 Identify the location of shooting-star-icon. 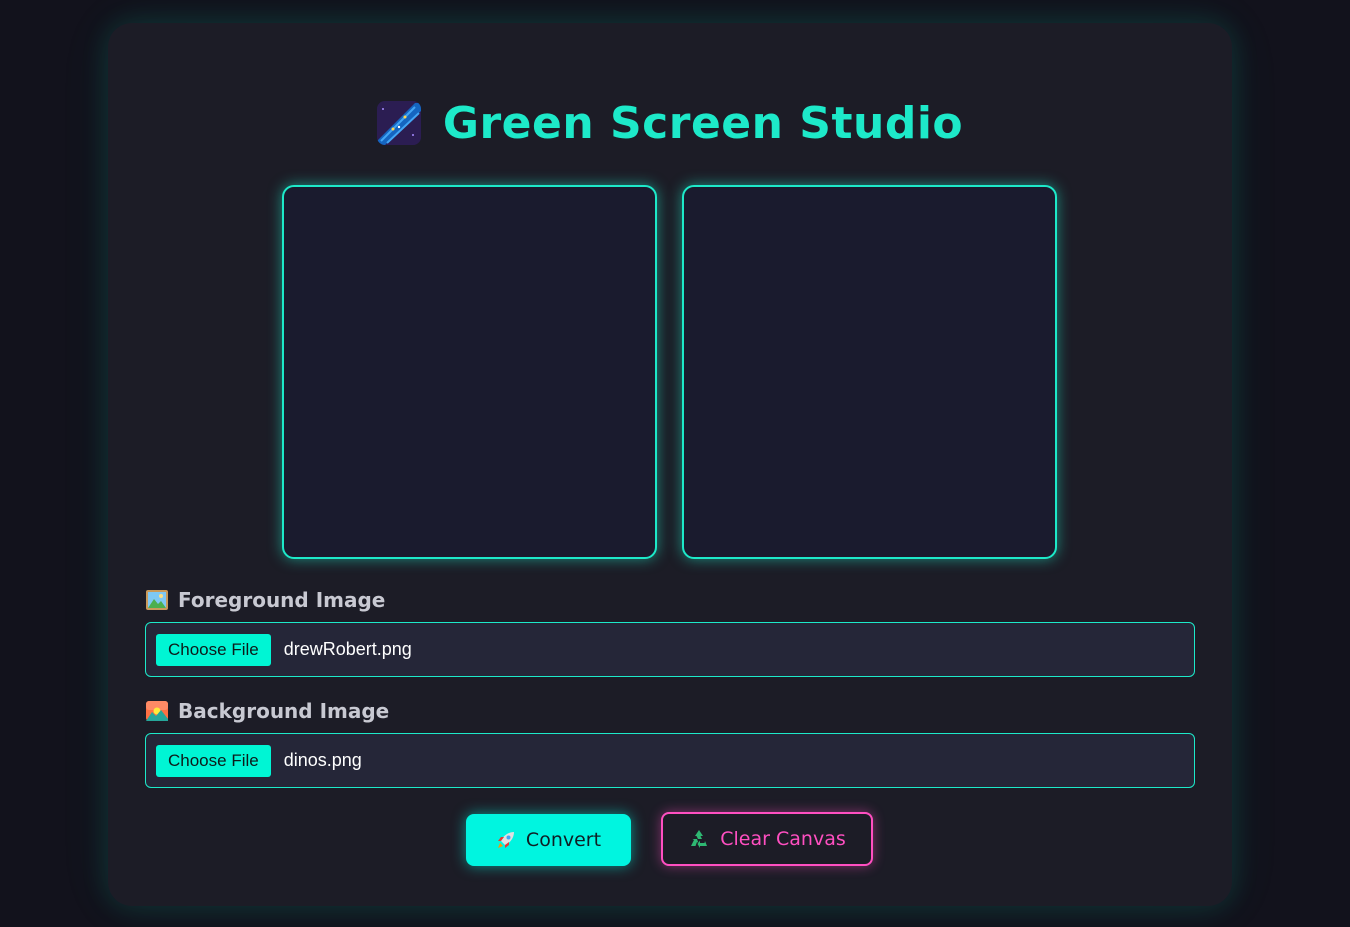
(398, 123).